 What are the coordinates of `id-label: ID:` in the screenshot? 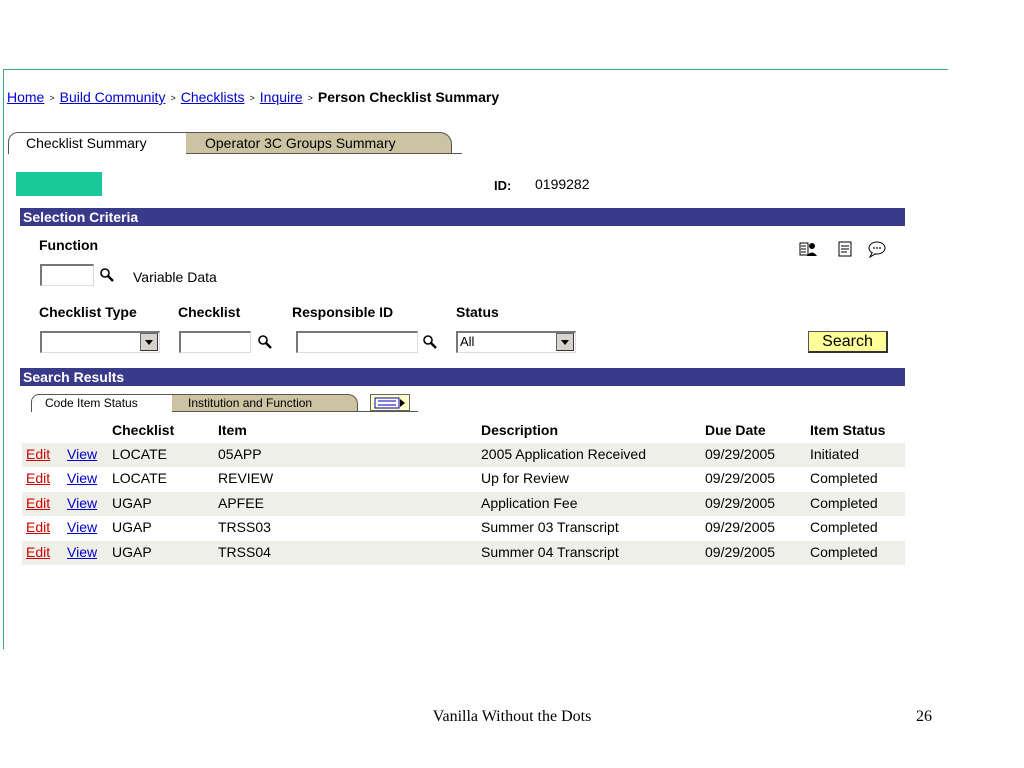 It's located at (503, 185).